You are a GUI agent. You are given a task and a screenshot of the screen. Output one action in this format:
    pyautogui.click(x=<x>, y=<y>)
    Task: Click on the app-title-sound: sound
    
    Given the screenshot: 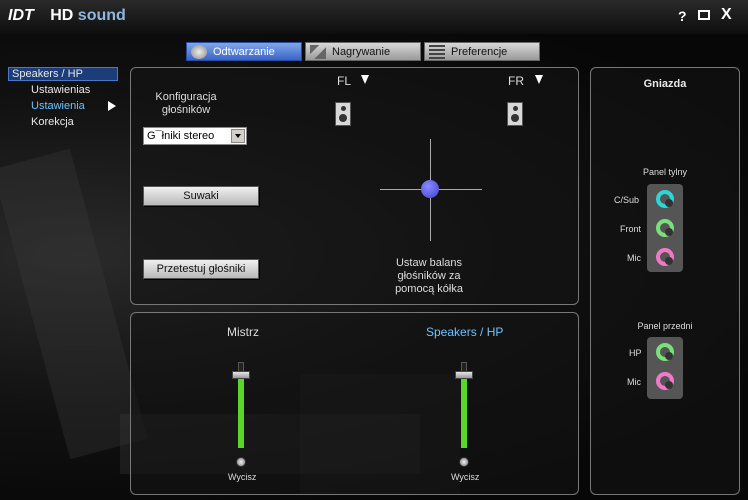 What is the action you would take?
    pyautogui.click(x=101, y=15)
    